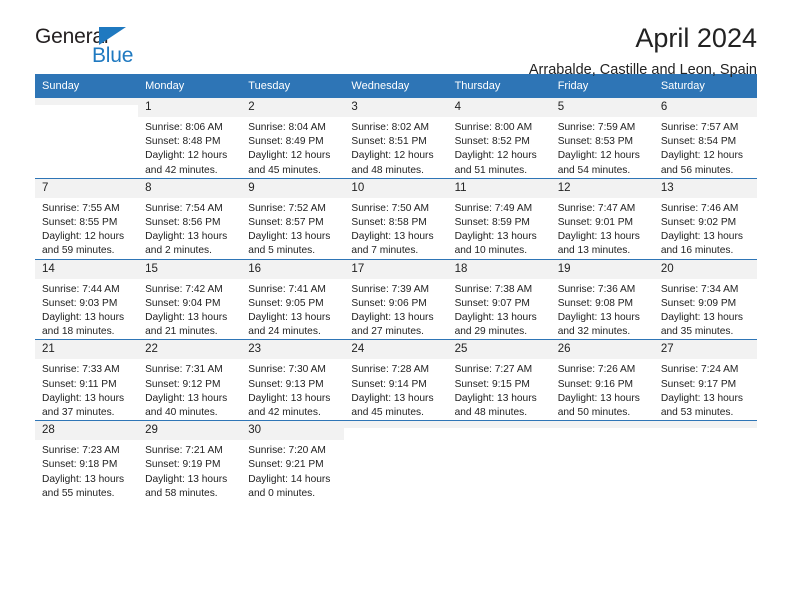  What do you see at coordinates (602, 269) in the screenshot?
I see `day-number: 19` at bounding box center [602, 269].